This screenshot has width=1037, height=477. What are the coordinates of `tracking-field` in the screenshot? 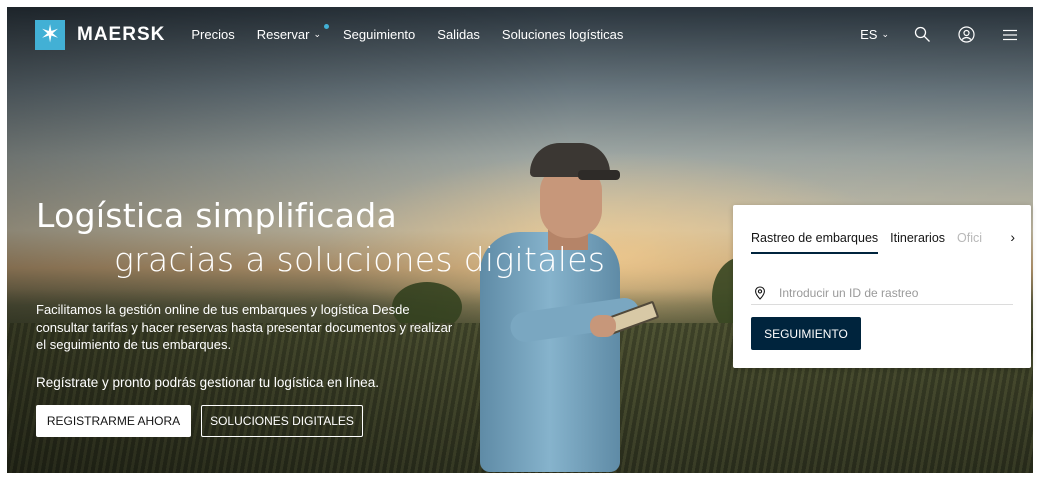 It's located at (882, 293).